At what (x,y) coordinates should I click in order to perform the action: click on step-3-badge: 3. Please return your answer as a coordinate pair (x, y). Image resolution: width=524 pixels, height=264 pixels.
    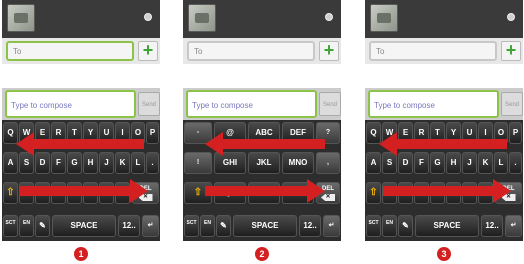
    Looking at the image, I should click on (444, 254).